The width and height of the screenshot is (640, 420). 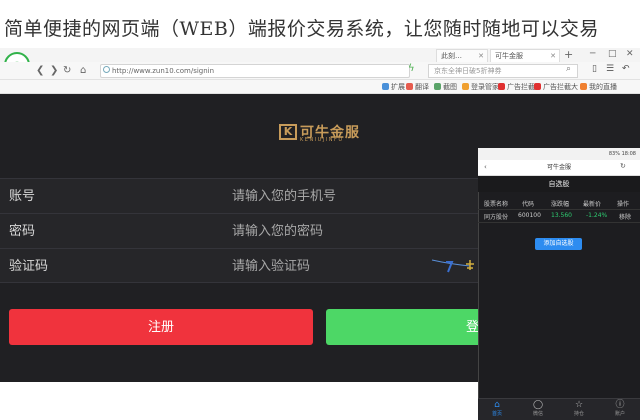 What do you see at coordinates (622, 154) in the screenshot?
I see `status-info: 83% 18:08` at bounding box center [622, 154].